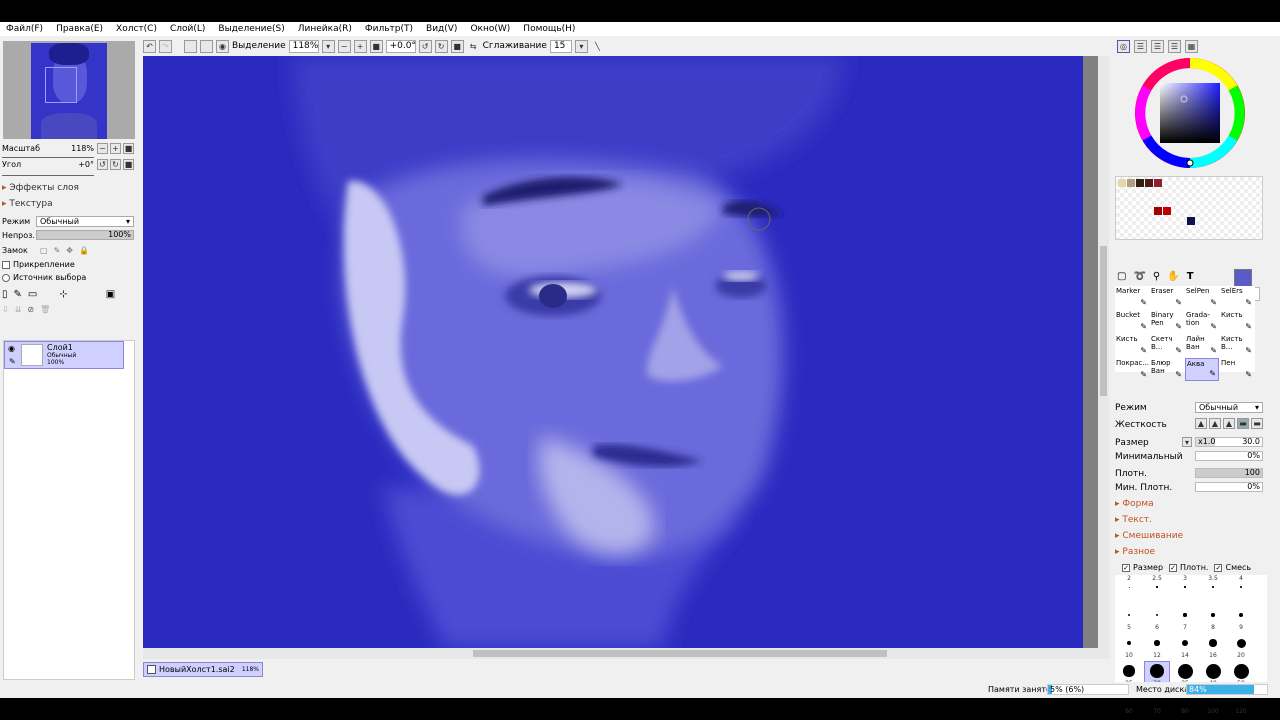  What do you see at coordinates (1121, 276) in the screenshot?
I see `rect-select-icon: ▢` at bounding box center [1121, 276].